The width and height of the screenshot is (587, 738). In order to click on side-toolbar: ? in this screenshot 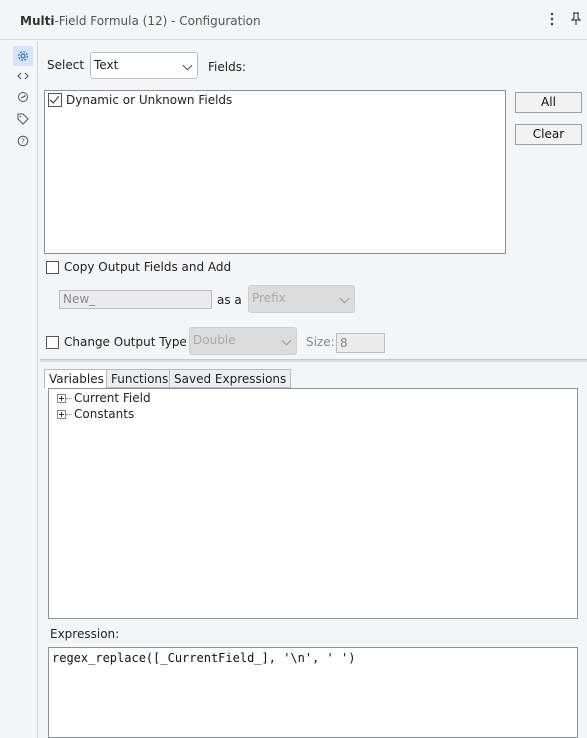, I will do `click(19, 389)`.